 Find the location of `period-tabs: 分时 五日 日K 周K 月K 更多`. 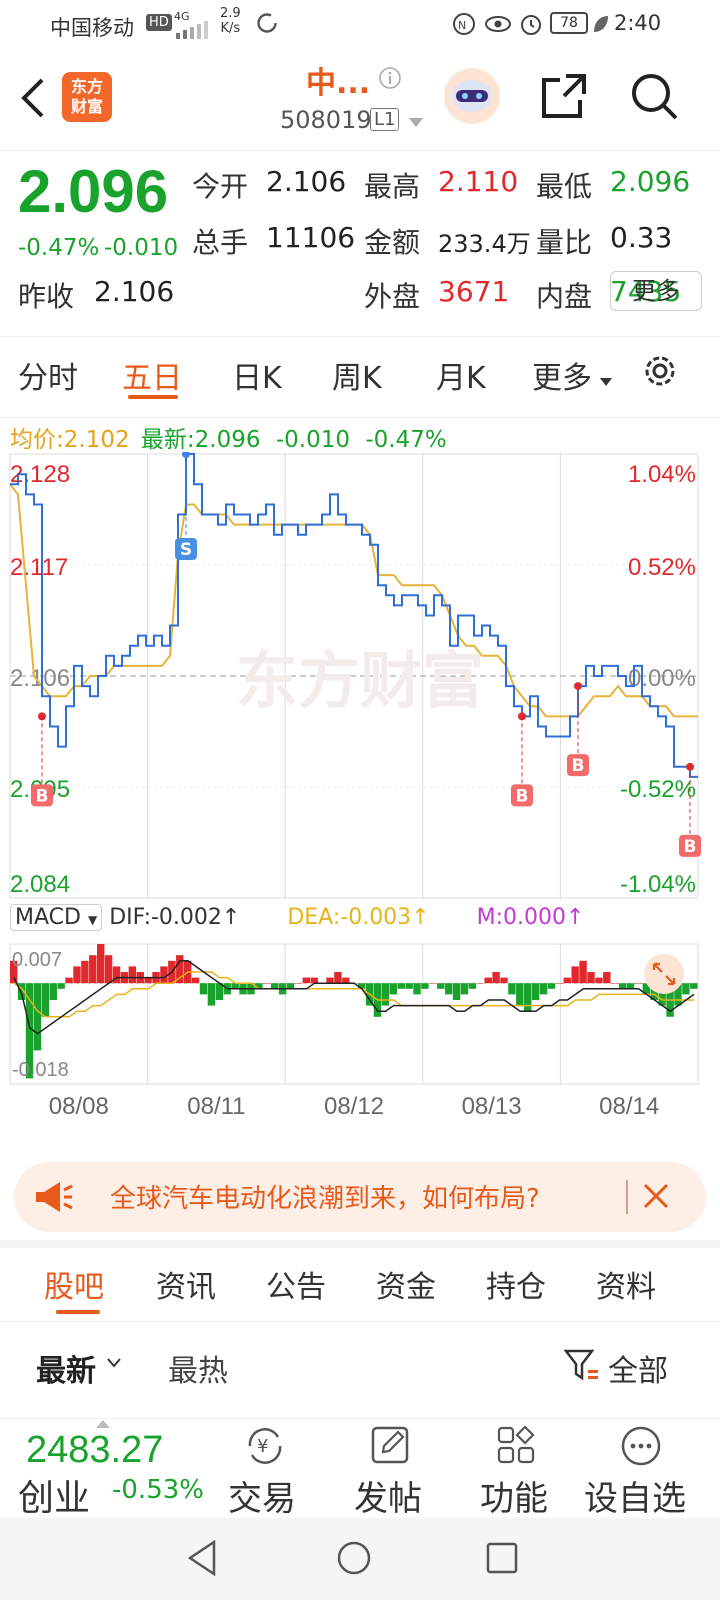

period-tabs: 分时 五日 日K 周K 月K 更多 is located at coordinates (360, 377).